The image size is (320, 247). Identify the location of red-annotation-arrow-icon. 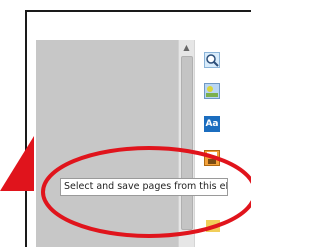
(17, 163).